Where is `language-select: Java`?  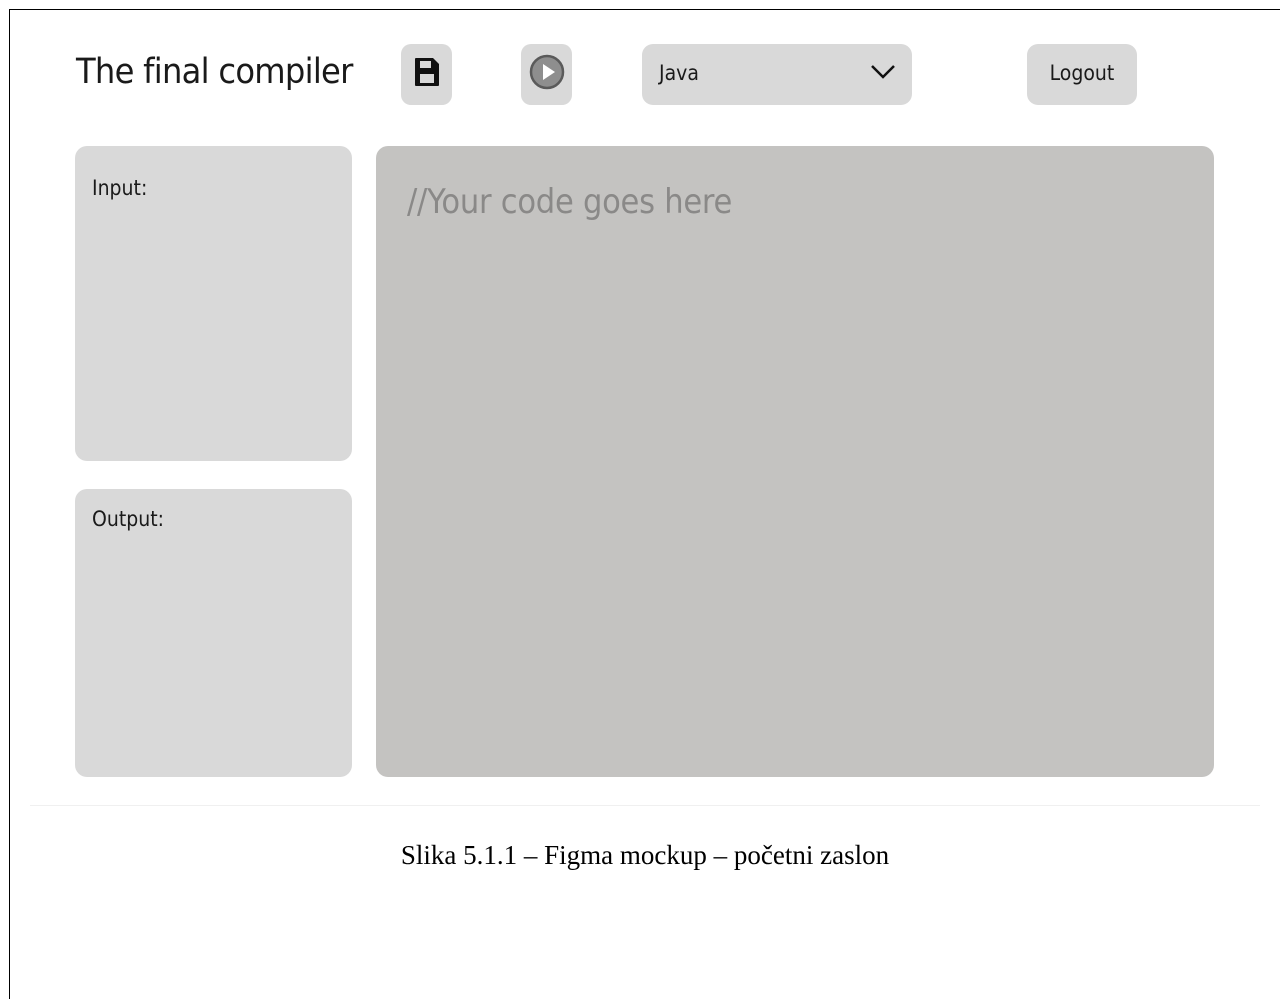 language-select: Java is located at coordinates (777, 74).